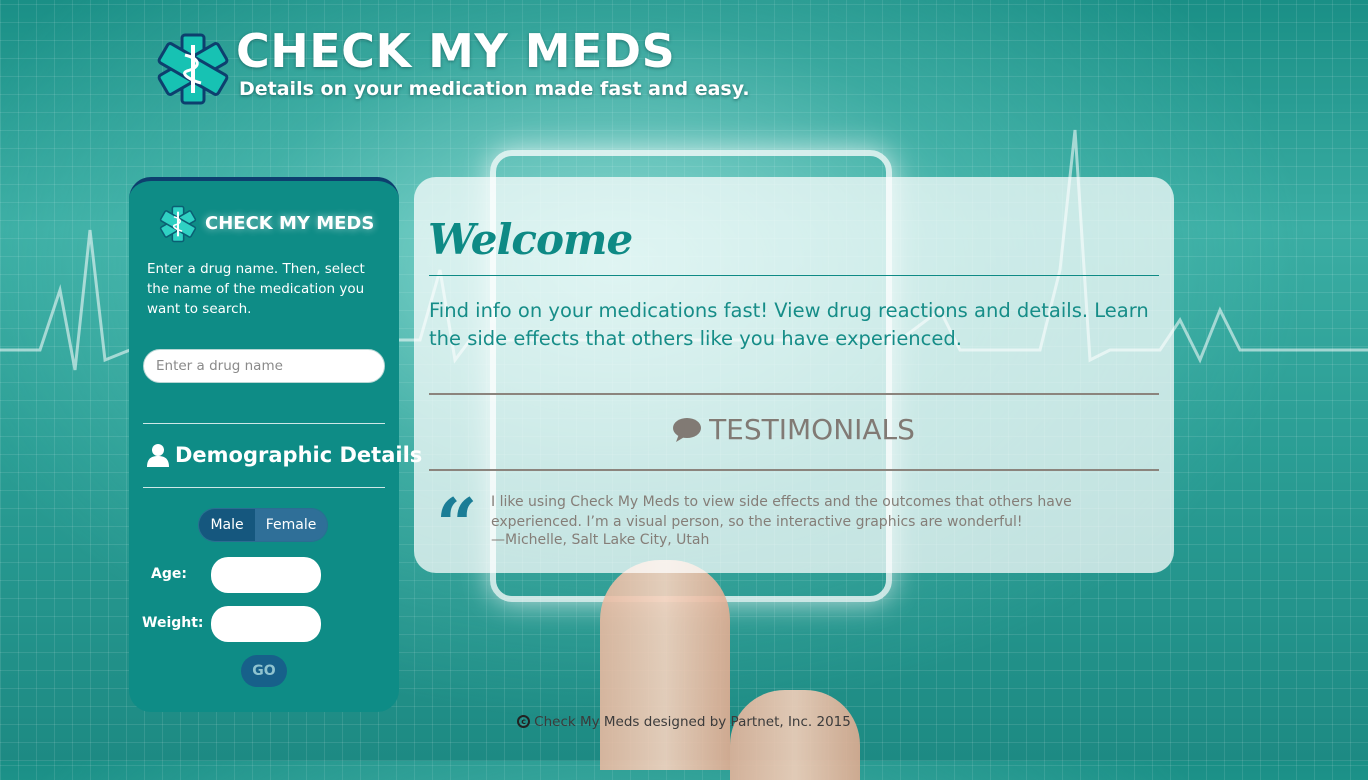 This screenshot has height=780, width=1368. What do you see at coordinates (266, 575) in the screenshot?
I see `age-input` at bounding box center [266, 575].